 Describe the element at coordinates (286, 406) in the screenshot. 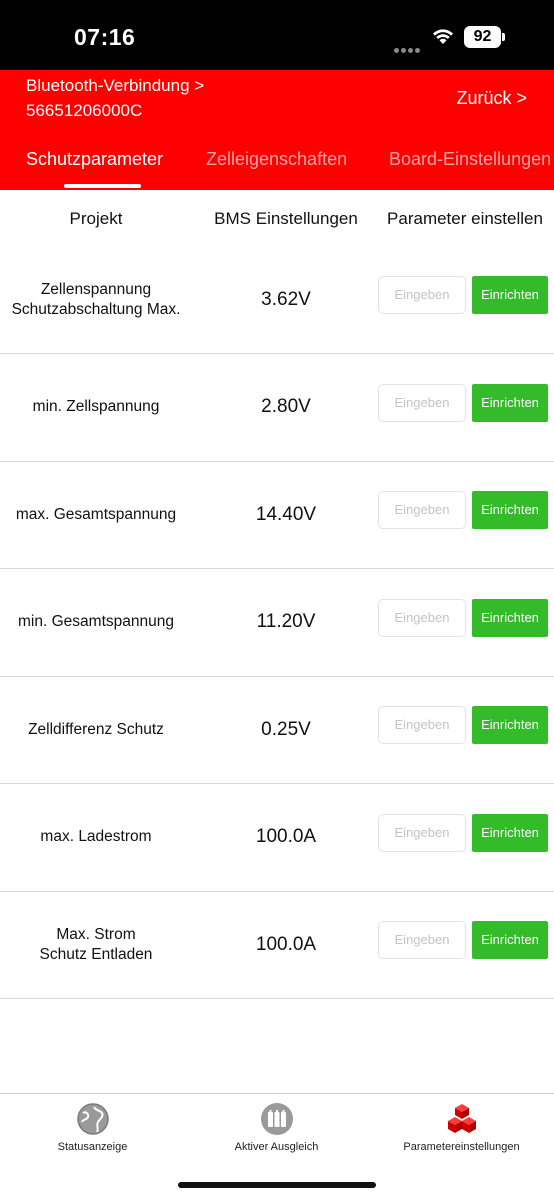

I see `parameter-value: 2.80V` at that location.